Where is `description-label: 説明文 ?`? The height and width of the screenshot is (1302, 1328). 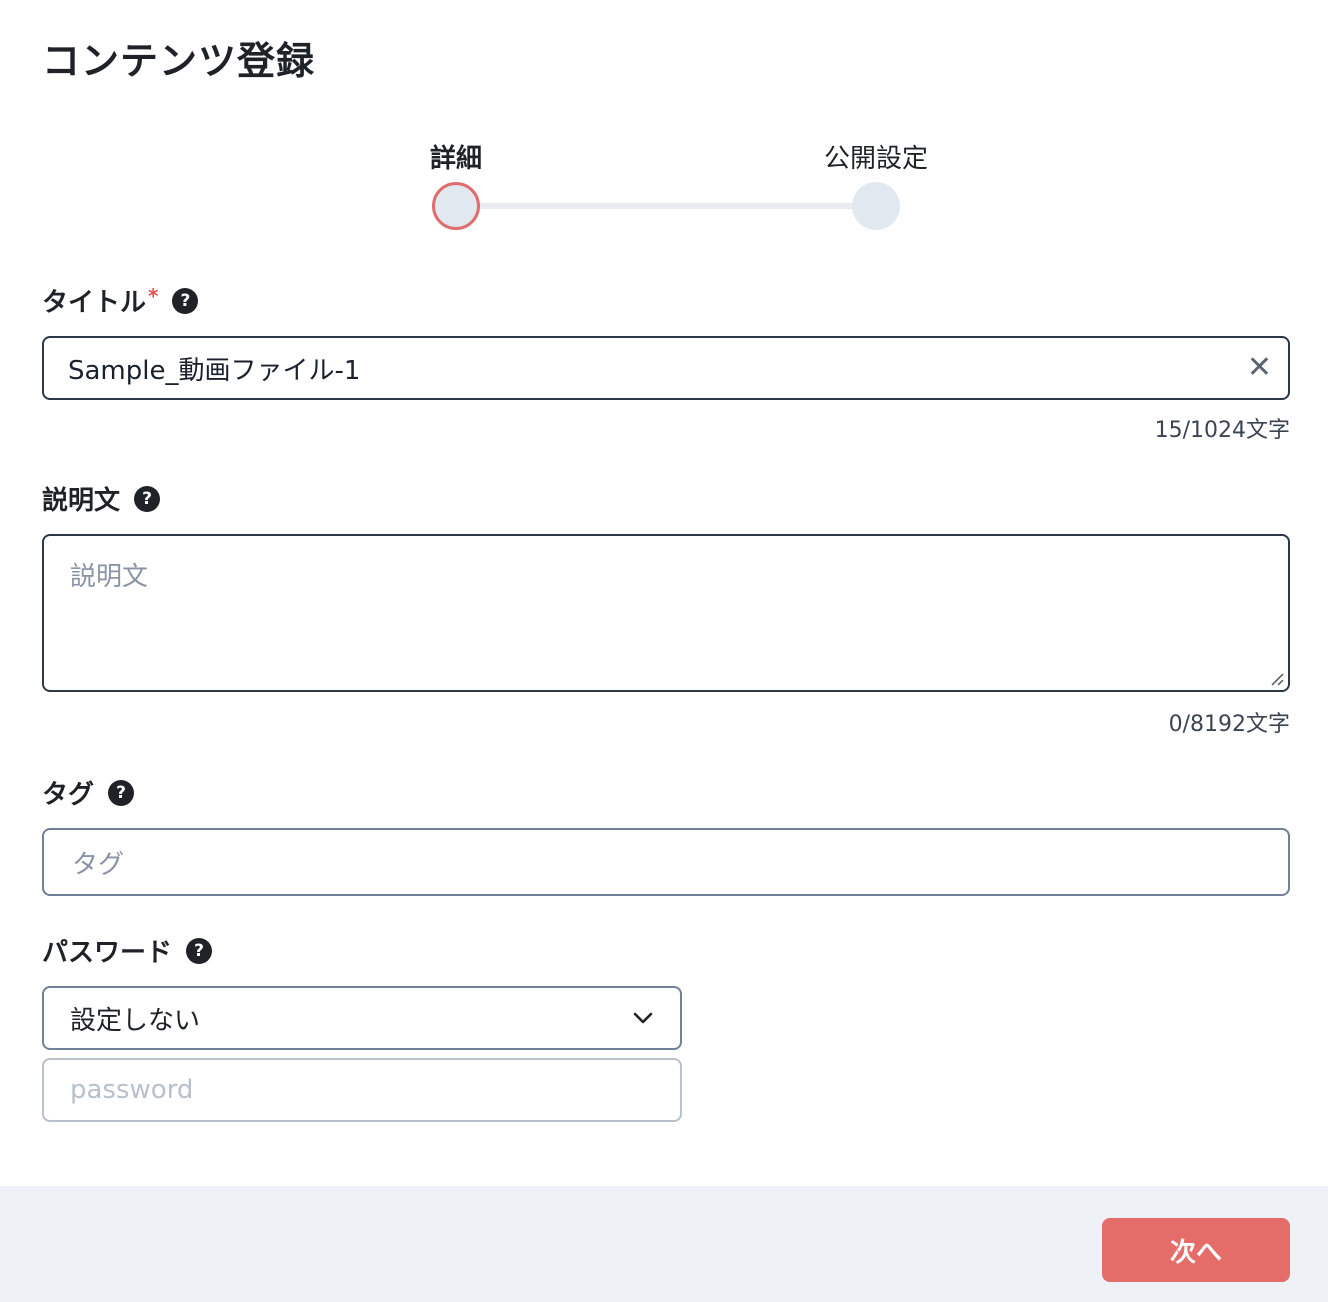
description-label: 説明文 ? is located at coordinates (101, 498).